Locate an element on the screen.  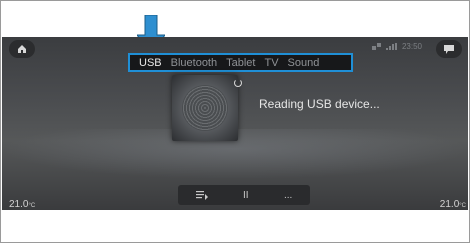
message-icon is located at coordinates (449, 49).